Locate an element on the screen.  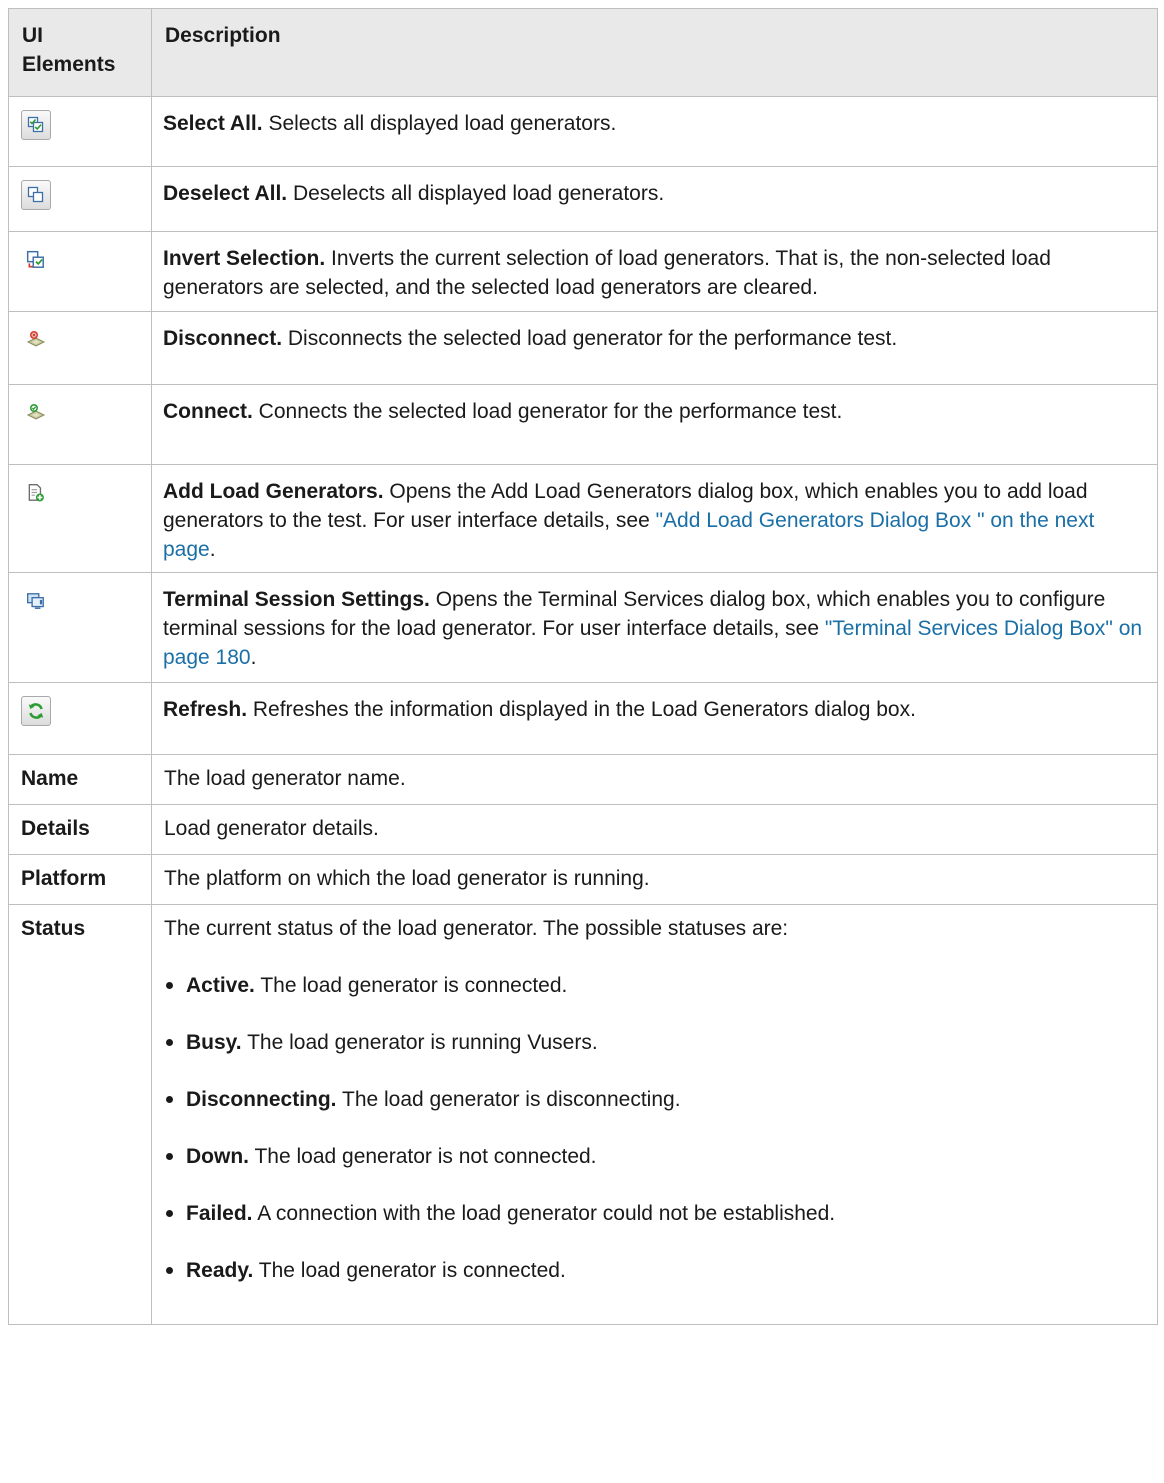
add-load-generators-icon is located at coordinates (36, 493).